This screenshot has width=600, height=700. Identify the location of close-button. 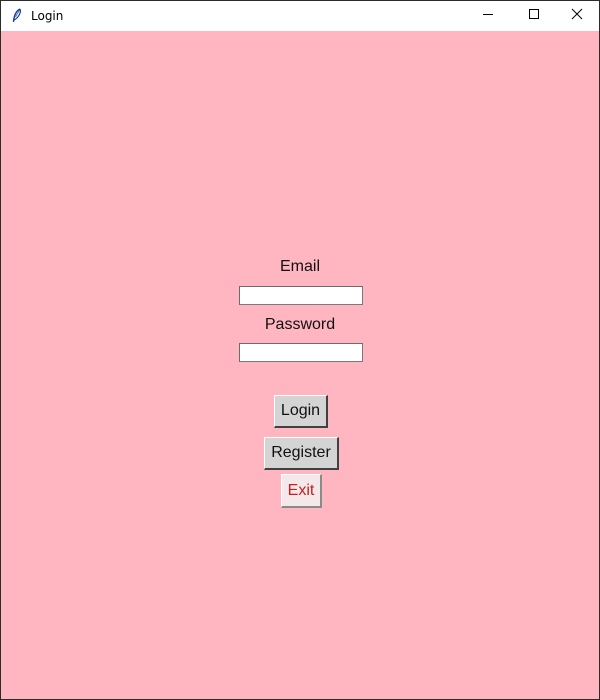
(576, 16).